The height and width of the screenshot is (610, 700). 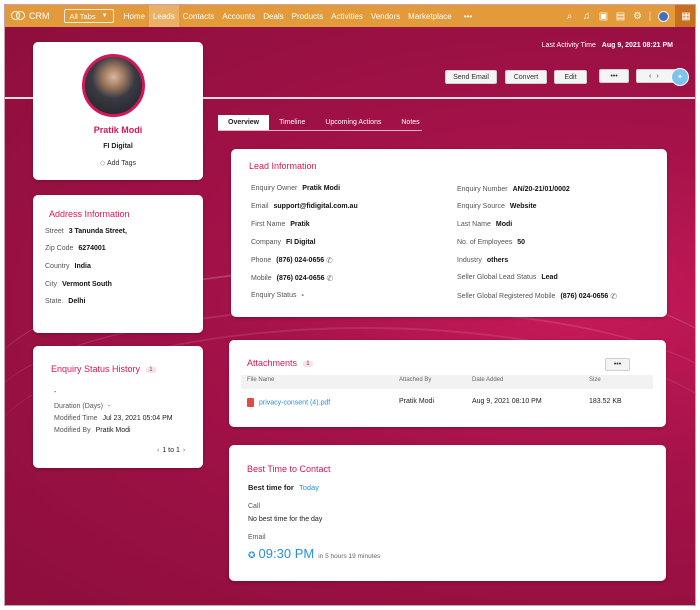 I want to click on crm-logo-icon, so click(x=18, y=16).